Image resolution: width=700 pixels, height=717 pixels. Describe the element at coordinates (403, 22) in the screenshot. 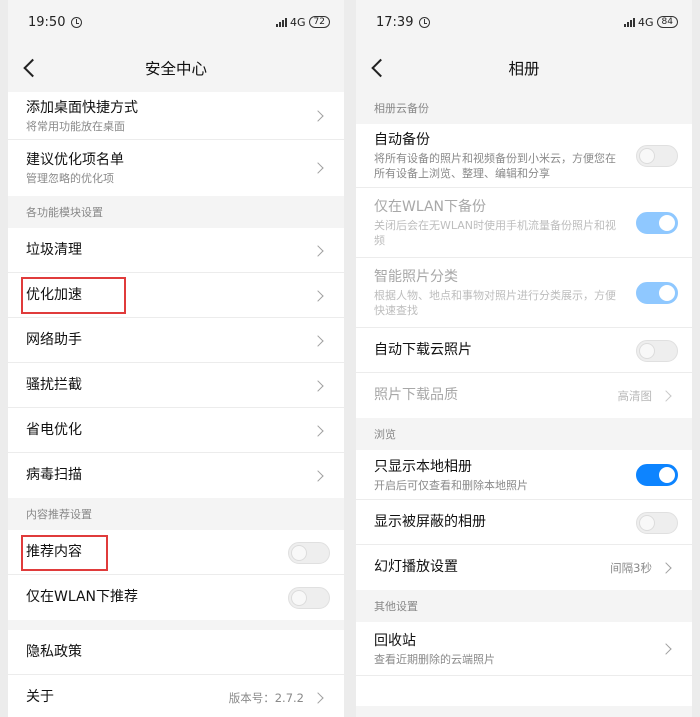

I see `status-time: 17:39` at that location.